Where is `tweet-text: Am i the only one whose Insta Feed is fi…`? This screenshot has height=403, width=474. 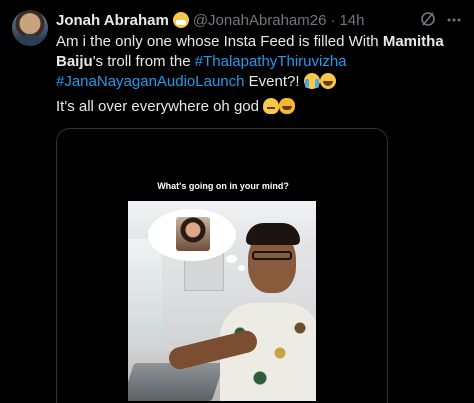
tweet-text: Am i the only one whose Insta Feed is fi… is located at coordinates (261, 62).